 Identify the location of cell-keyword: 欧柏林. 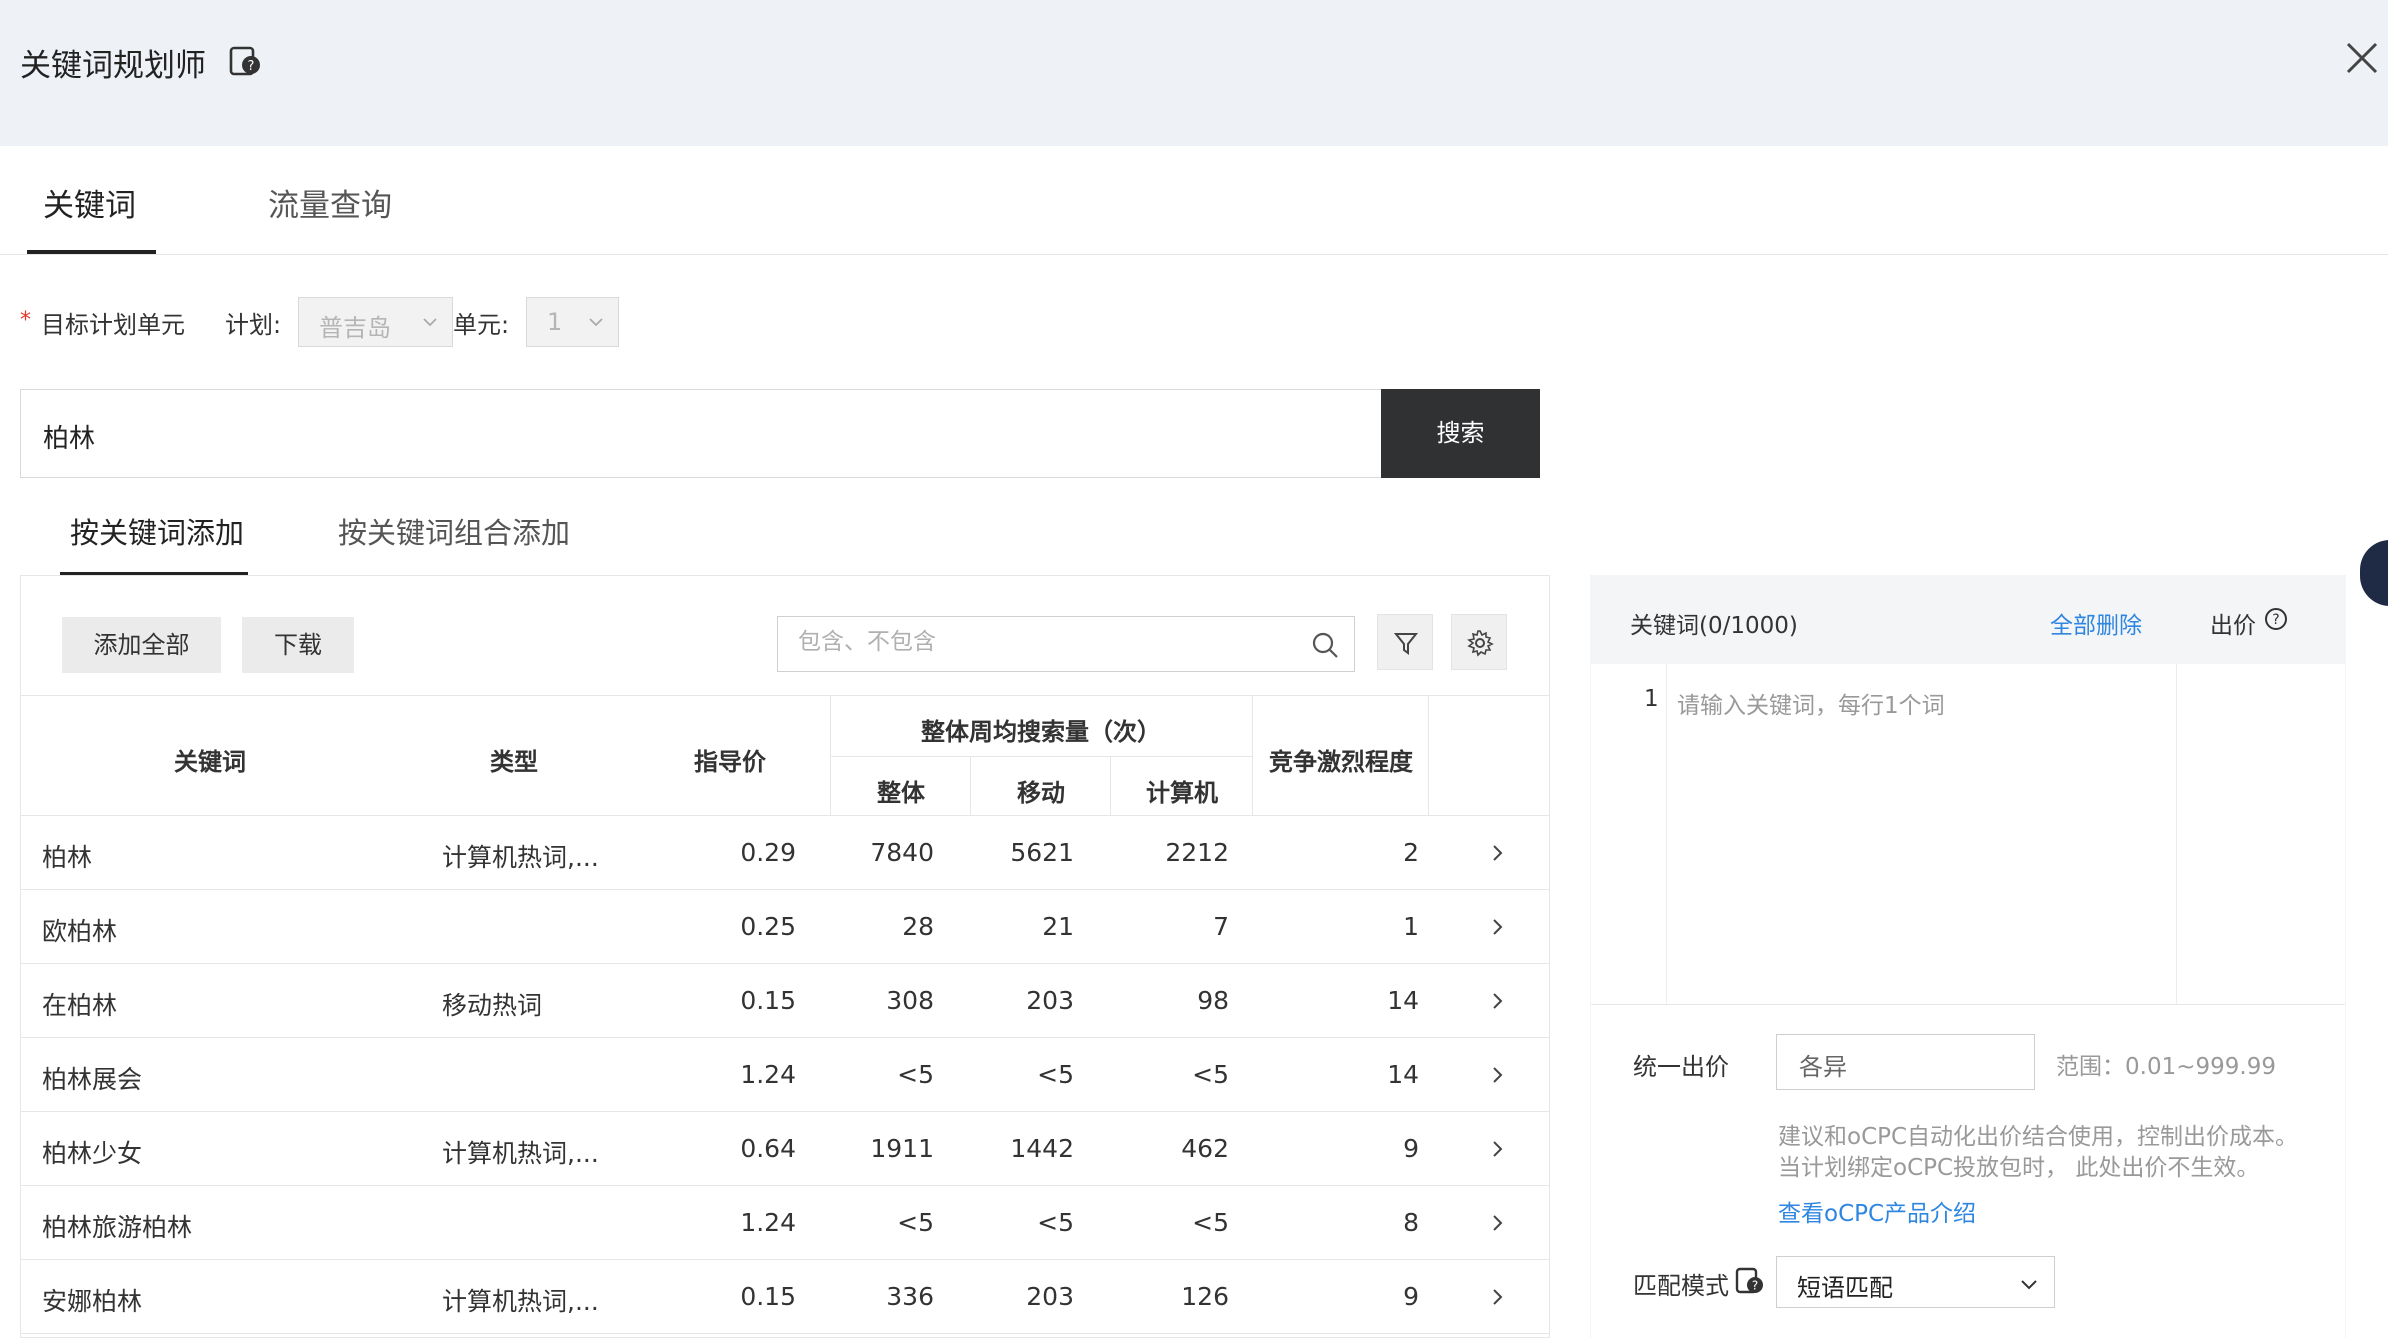
(80, 931).